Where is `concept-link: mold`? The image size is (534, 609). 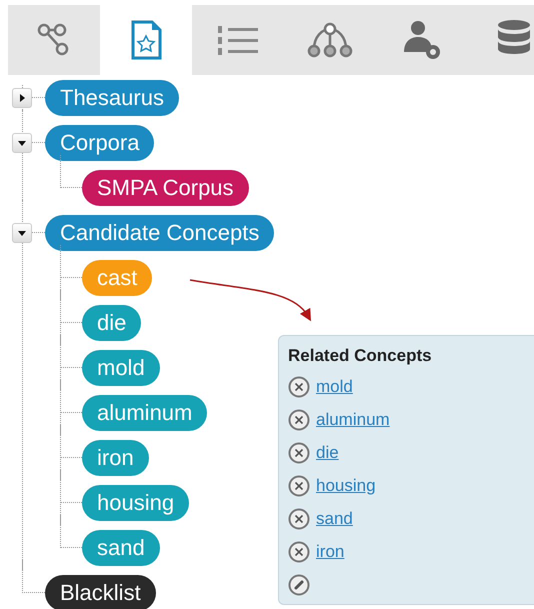 concept-link: mold is located at coordinates (334, 386).